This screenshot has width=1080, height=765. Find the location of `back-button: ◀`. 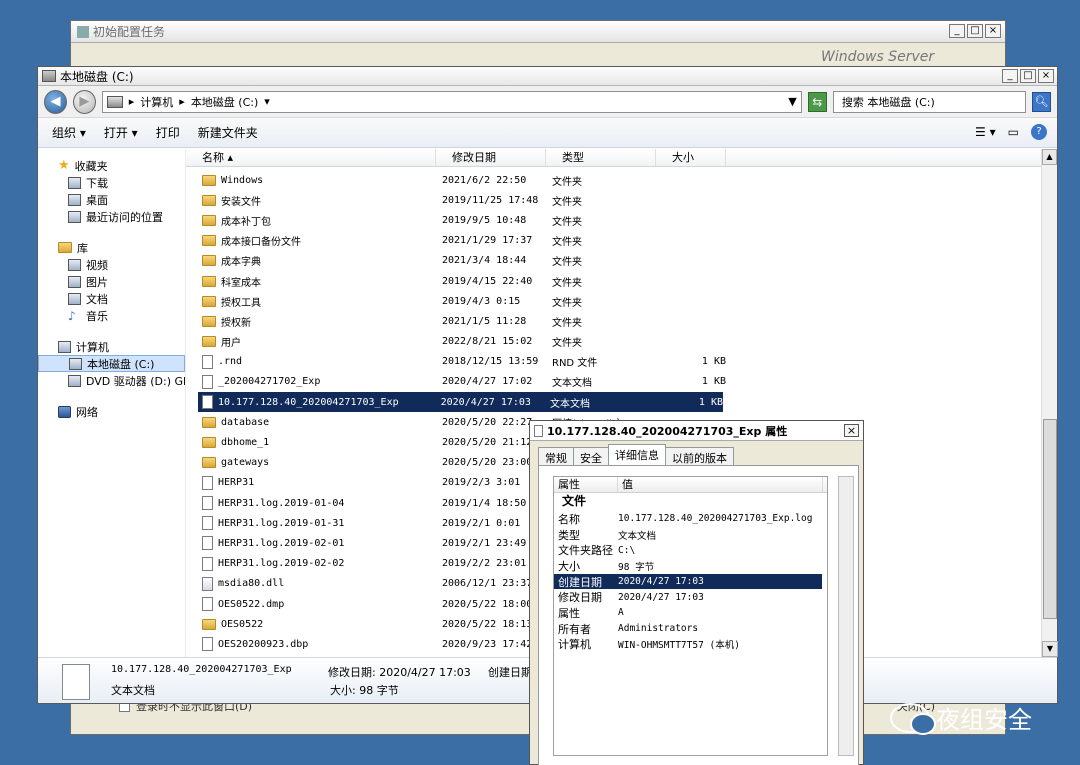

back-button: ◀ is located at coordinates (55, 101).